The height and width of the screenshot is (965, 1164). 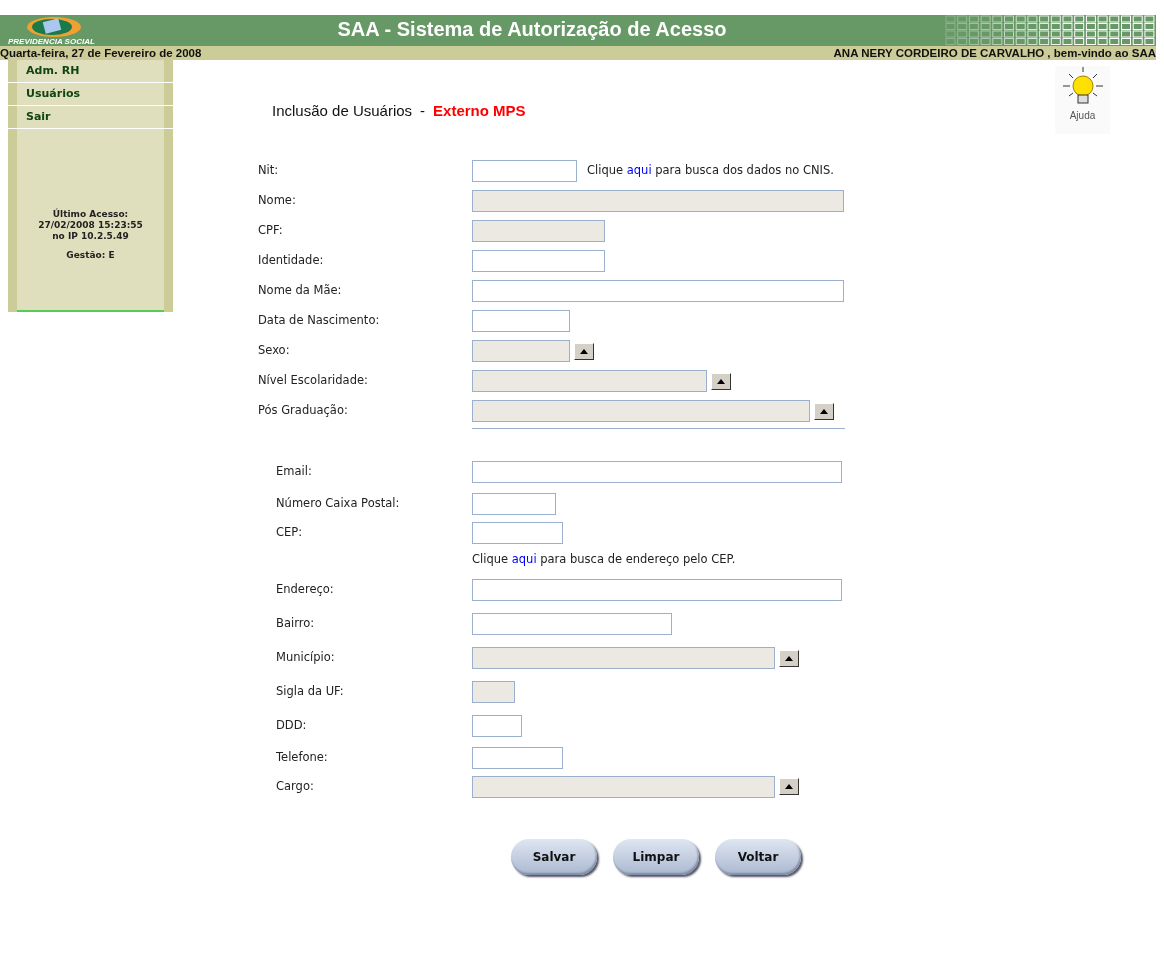 I want to click on field-label: Nível Escolaridade:, so click(x=313, y=381).